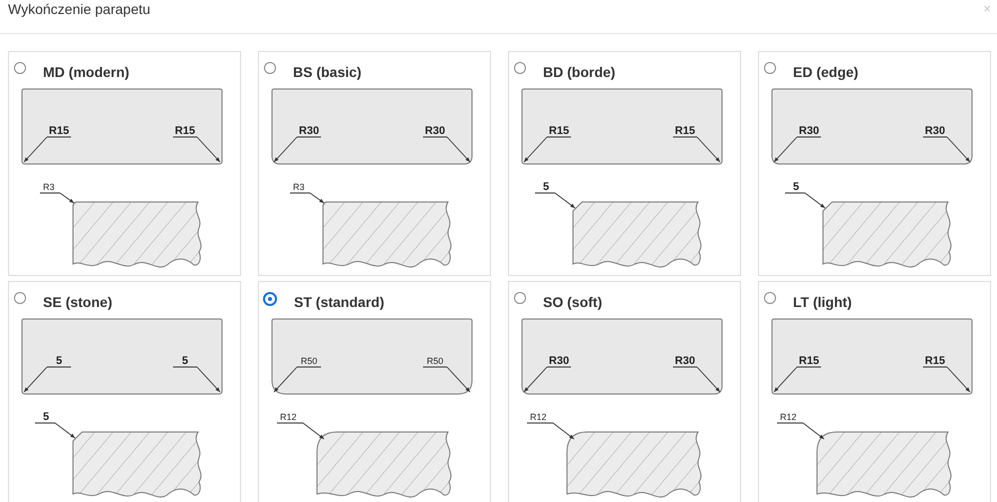 This screenshot has width=997, height=502. Describe the element at coordinates (124, 391) in the screenshot. I see `option-card: SE (stone) 5 5 5` at that location.